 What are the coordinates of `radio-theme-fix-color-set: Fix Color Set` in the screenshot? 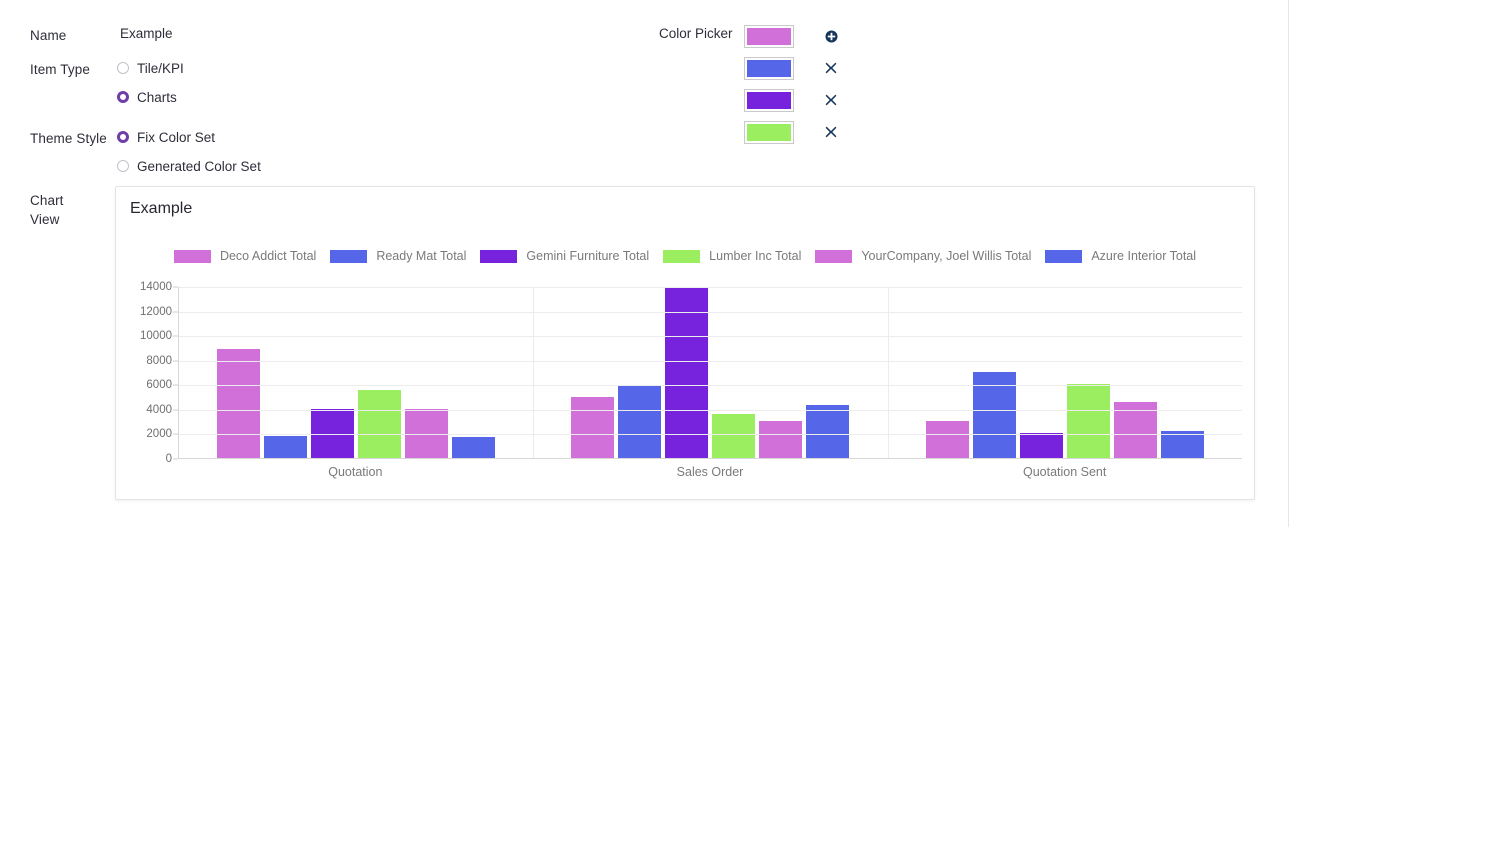 It's located at (166, 137).